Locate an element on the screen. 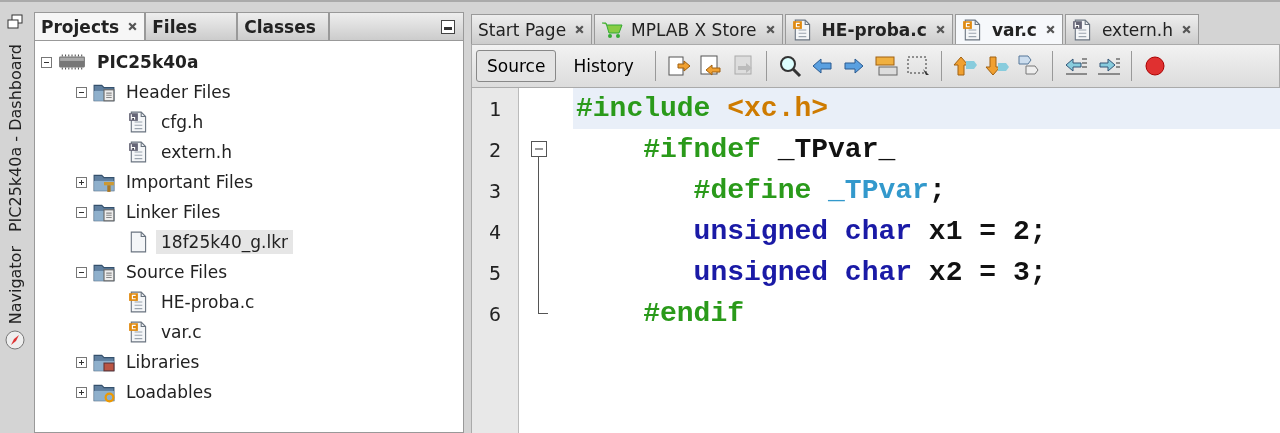 The image size is (1280, 433). tree-item: Header Files is located at coordinates (178, 92).